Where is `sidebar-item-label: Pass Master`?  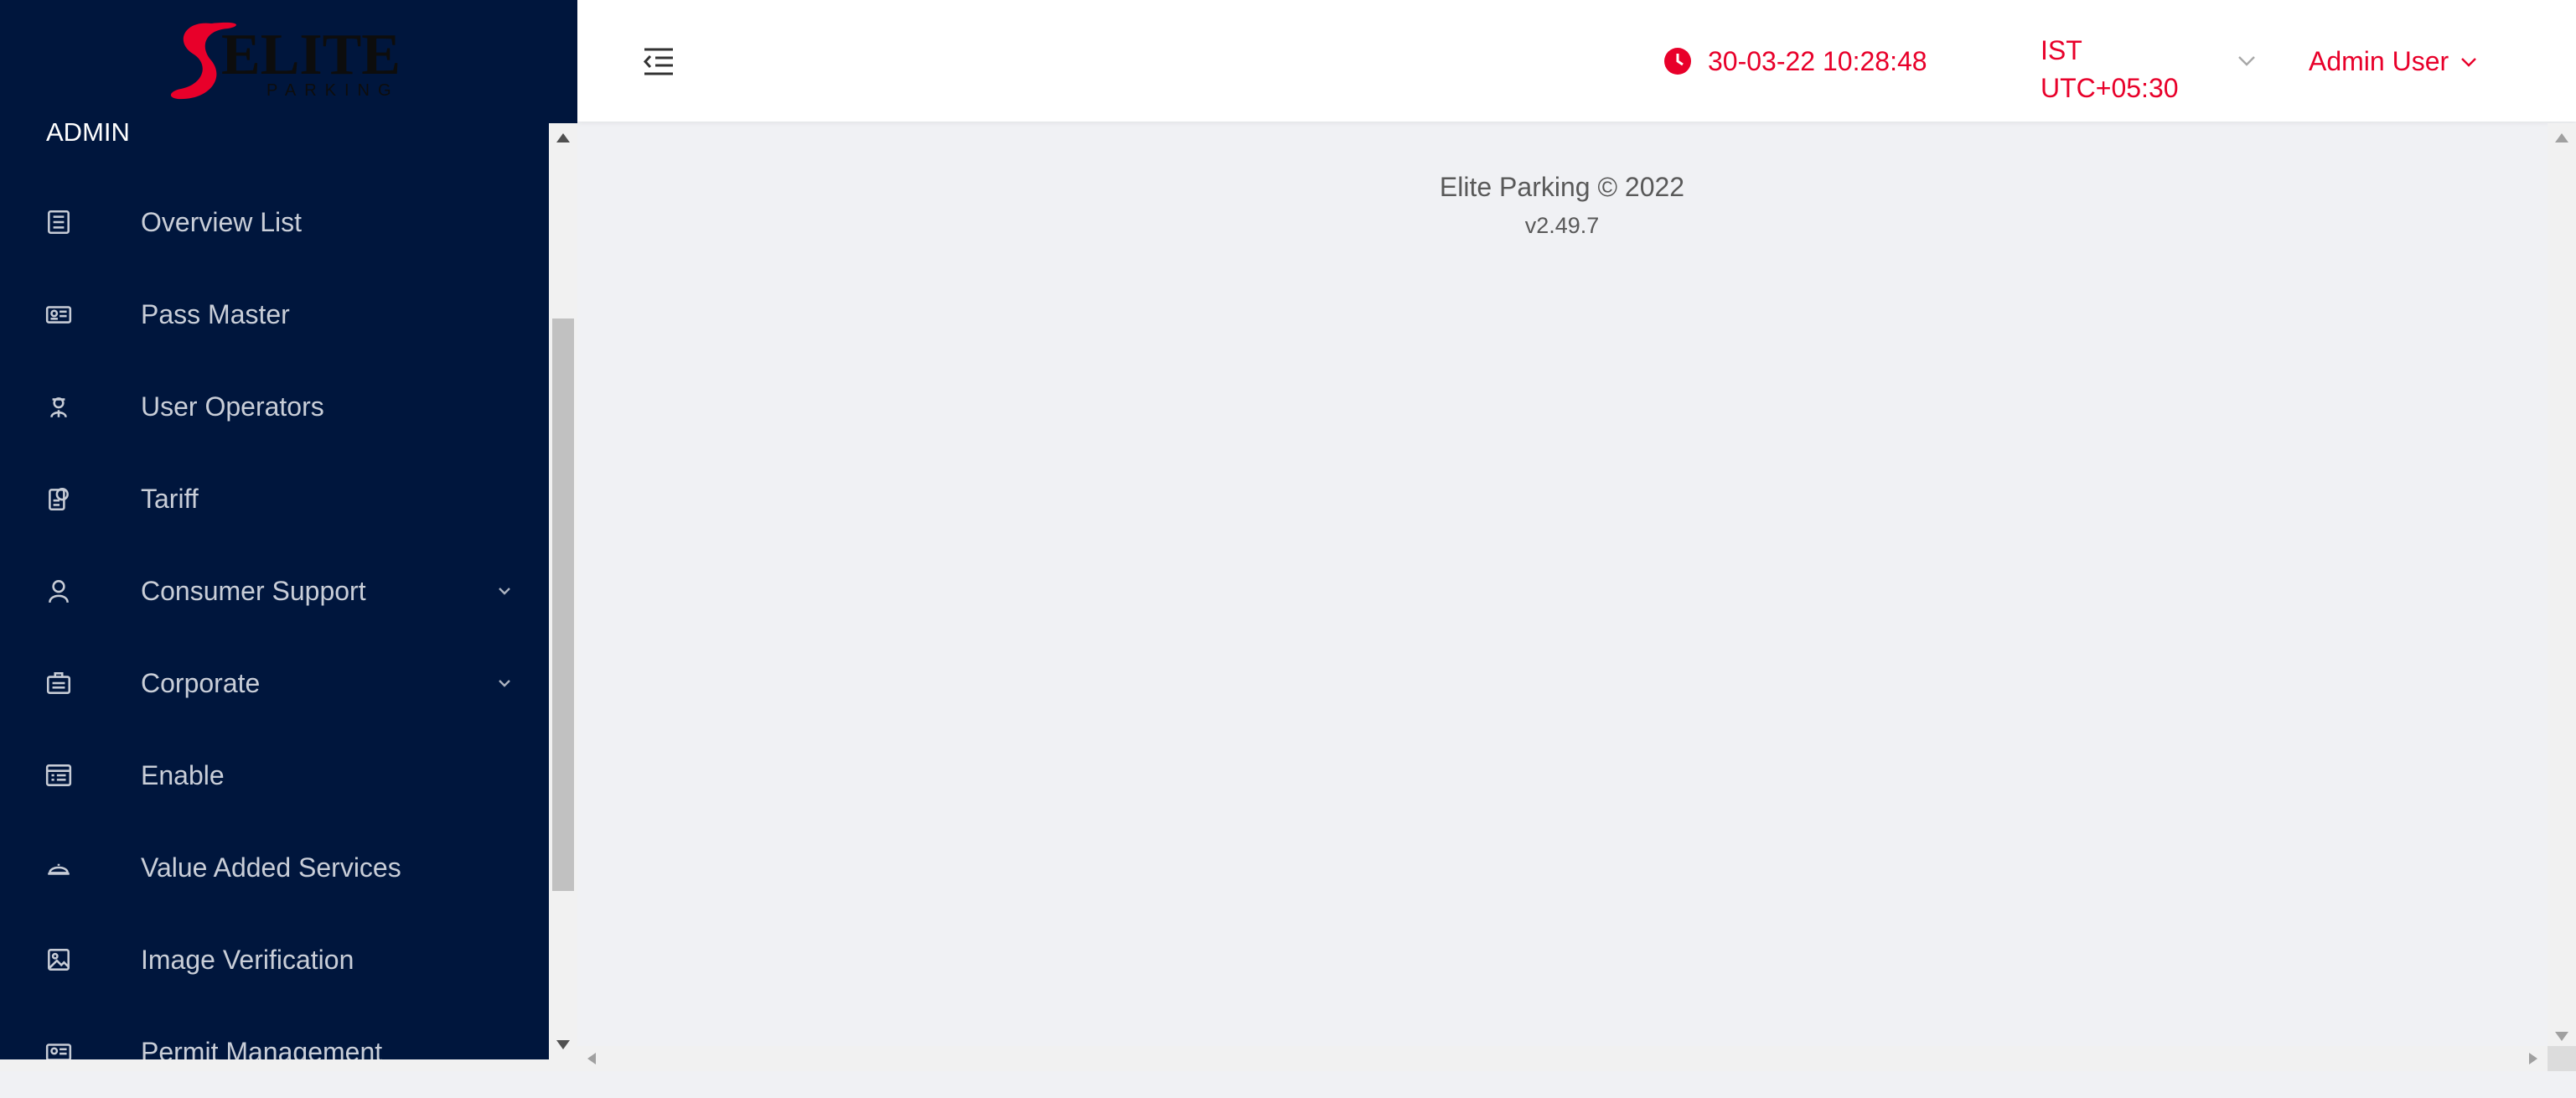 sidebar-item-label: Pass Master is located at coordinates (215, 313).